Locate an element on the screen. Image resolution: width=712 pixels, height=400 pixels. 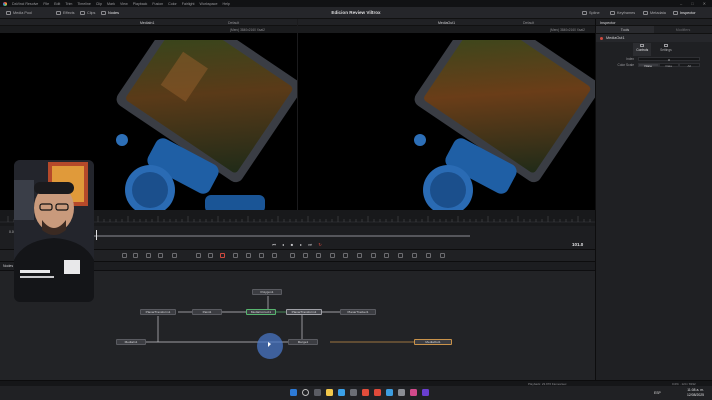
right-viewer-name: MediaOut1 is located at coordinates (446, 23).